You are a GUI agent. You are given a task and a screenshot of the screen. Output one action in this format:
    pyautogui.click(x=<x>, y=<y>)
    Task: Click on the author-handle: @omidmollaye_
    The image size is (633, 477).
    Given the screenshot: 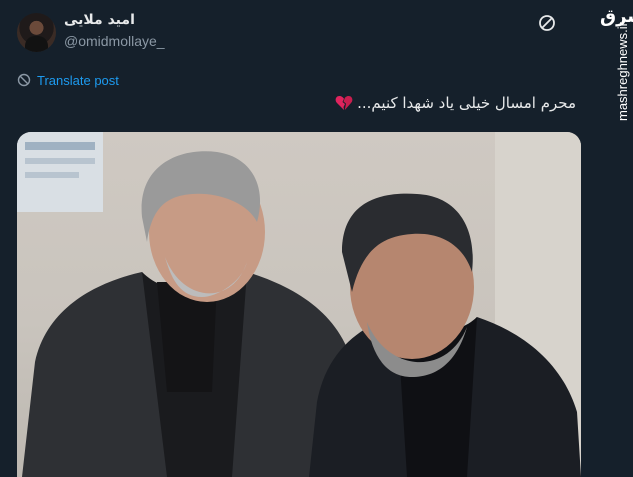 What is the action you would take?
    pyautogui.click(x=114, y=41)
    